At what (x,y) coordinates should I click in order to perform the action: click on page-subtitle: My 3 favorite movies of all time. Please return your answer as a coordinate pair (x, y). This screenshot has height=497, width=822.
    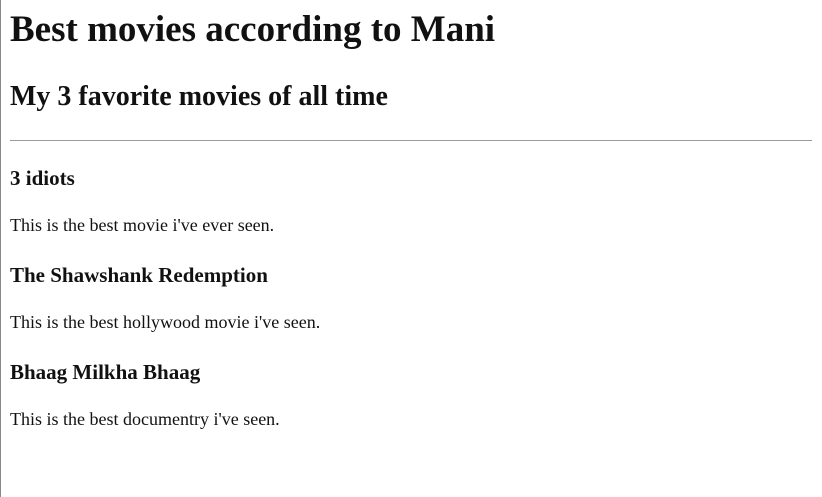
    Looking at the image, I should click on (199, 96).